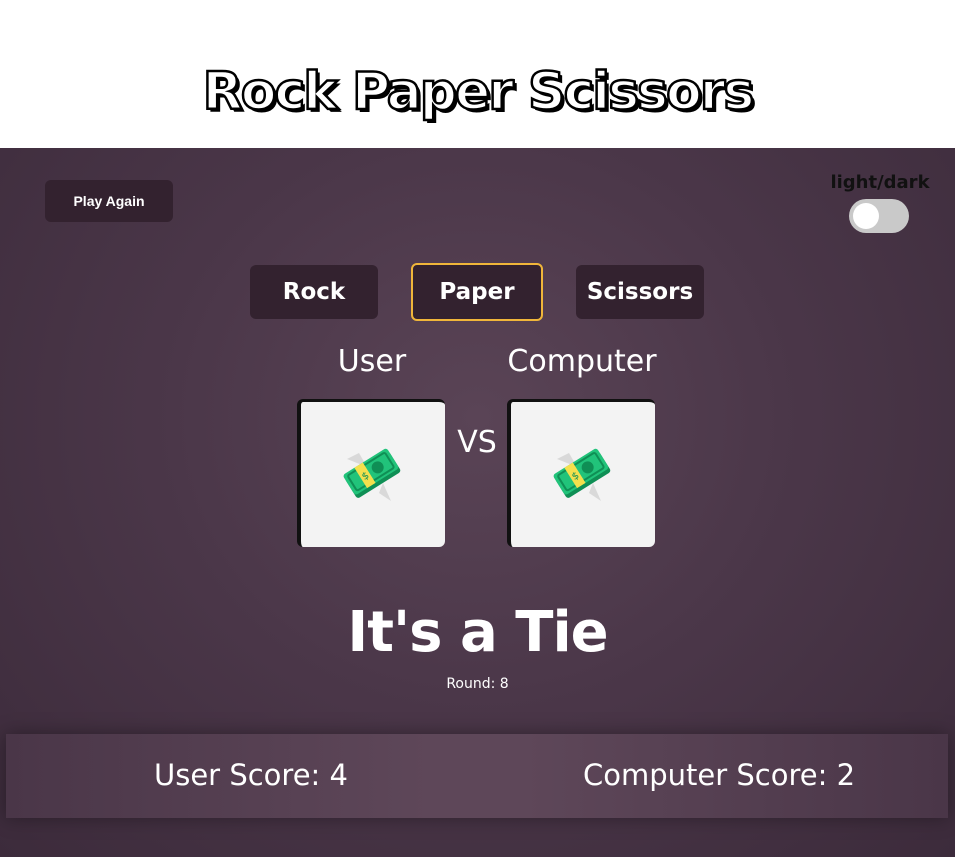  Describe the element at coordinates (109, 201) in the screenshot. I see `play-again-button: Play Again` at that location.